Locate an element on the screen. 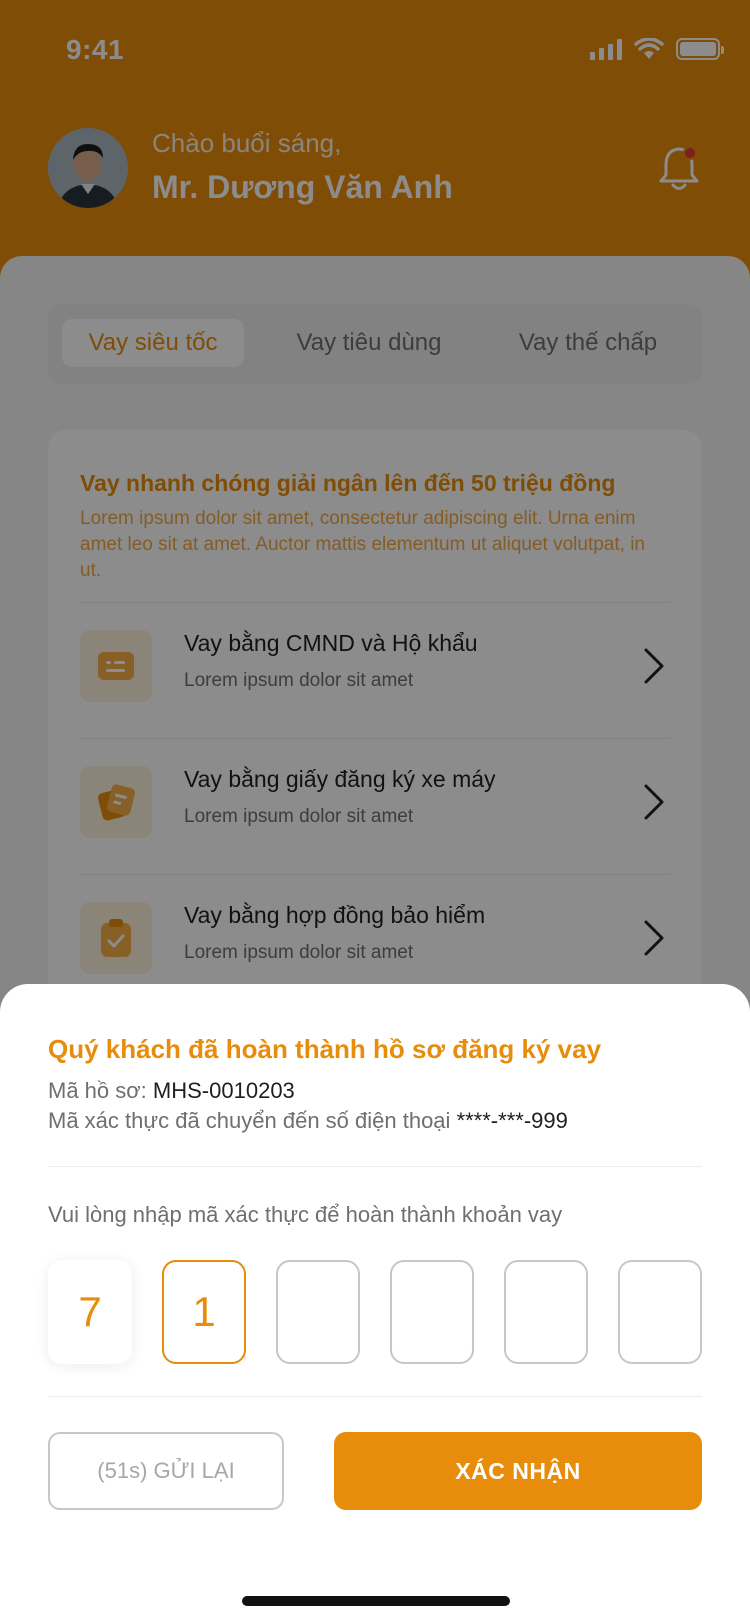  otp-digit-2: 1 is located at coordinates (204, 1312).